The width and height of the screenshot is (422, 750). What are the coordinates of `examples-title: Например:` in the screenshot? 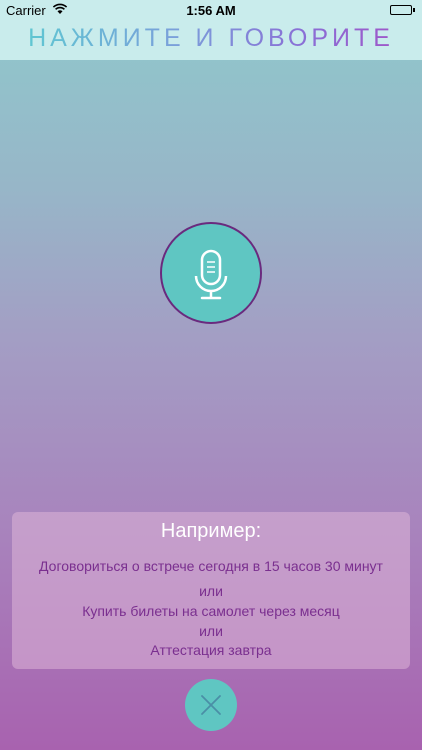 It's located at (211, 531).